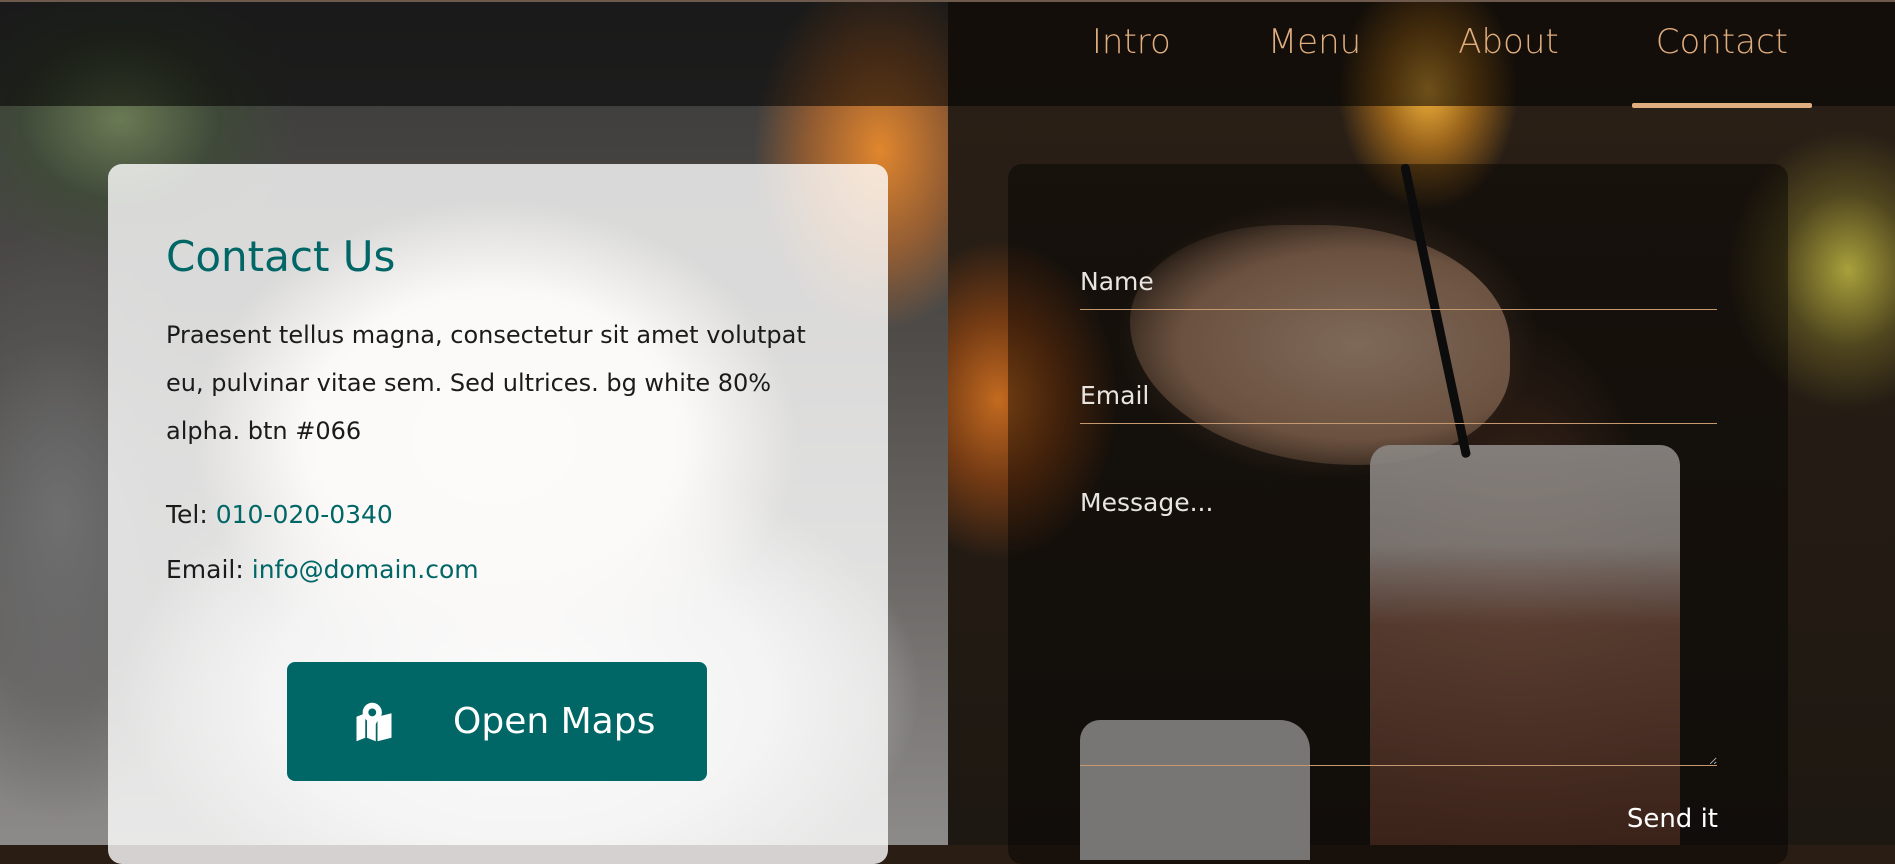 This screenshot has width=1895, height=864. What do you see at coordinates (1398, 286) in the screenshot?
I see `name-input` at bounding box center [1398, 286].